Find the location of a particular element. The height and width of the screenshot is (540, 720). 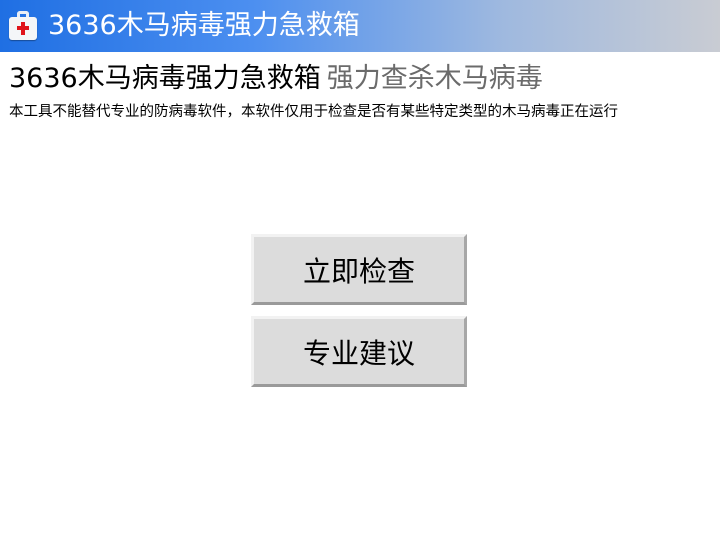

page-heading: 3636木马病毒强力急救箱 强力查杀木马病毒 is located at coordinates (276, 79).